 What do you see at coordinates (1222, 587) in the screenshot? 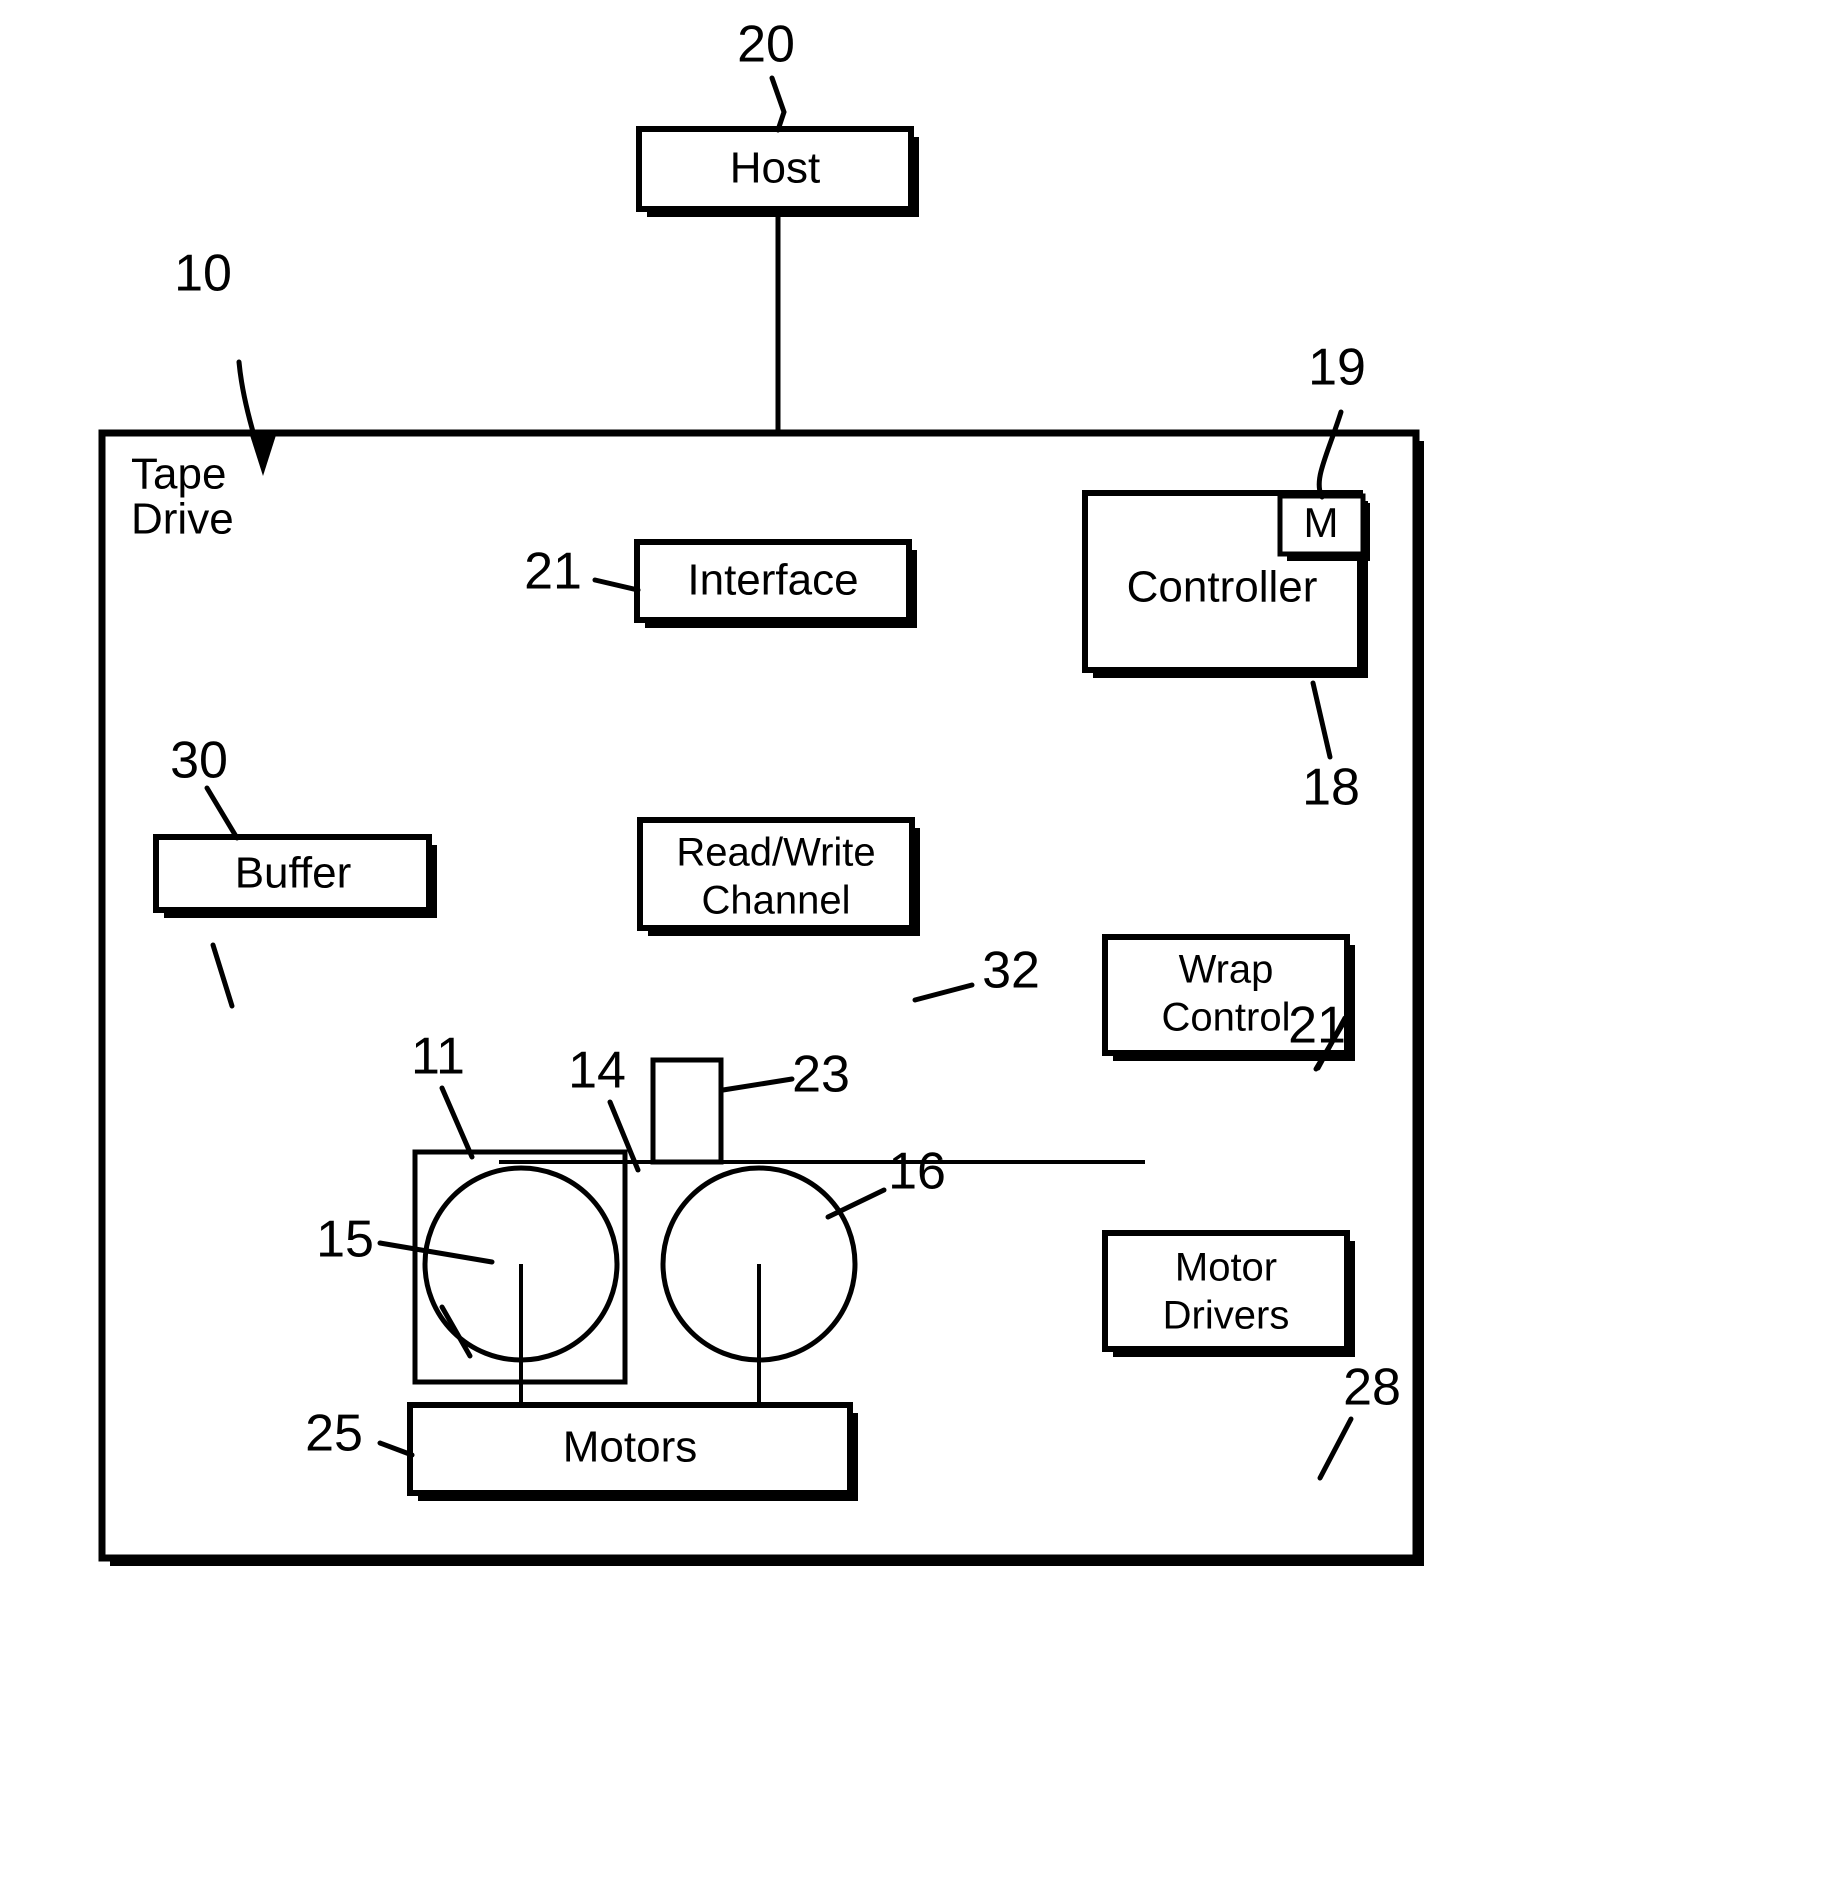
I see `controller-label: Controller` at bounding box center [1222, 587].